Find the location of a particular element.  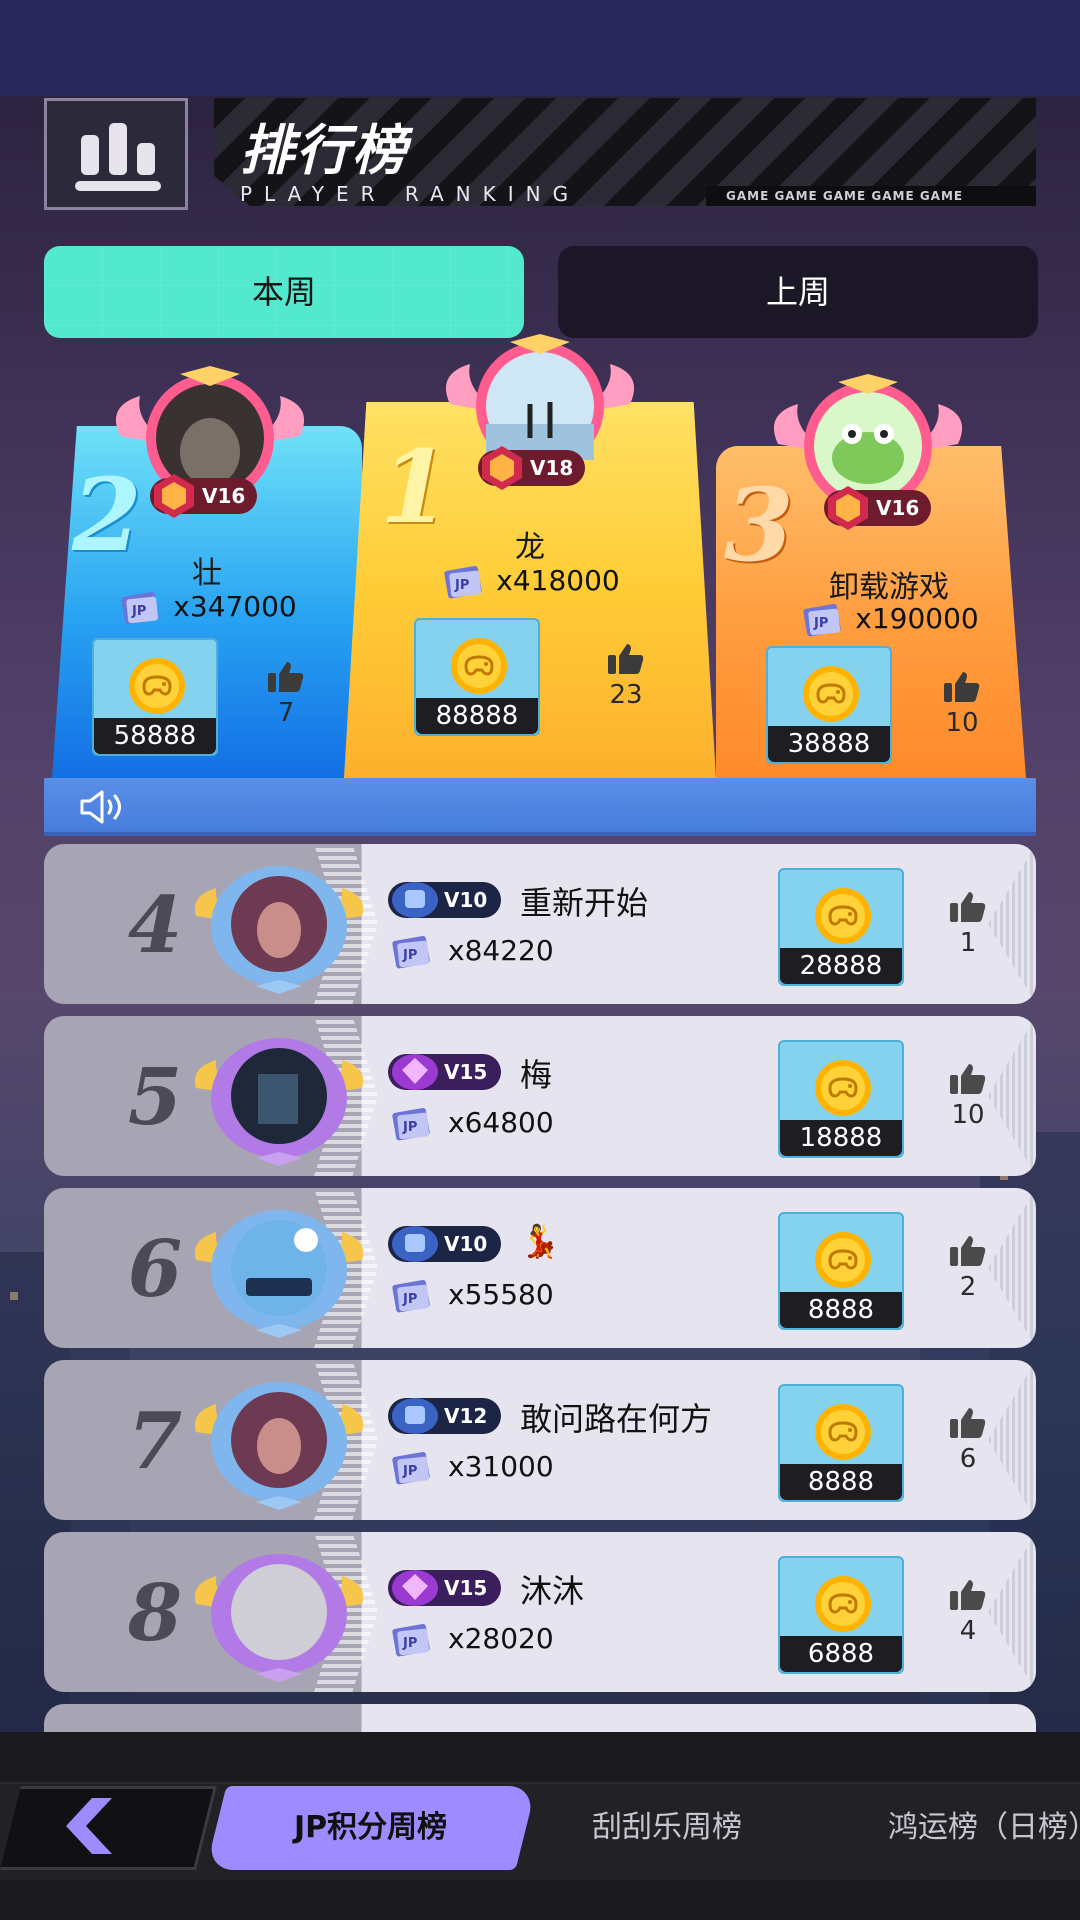

ranking-row-partial is located at coordinates (540, 1718).